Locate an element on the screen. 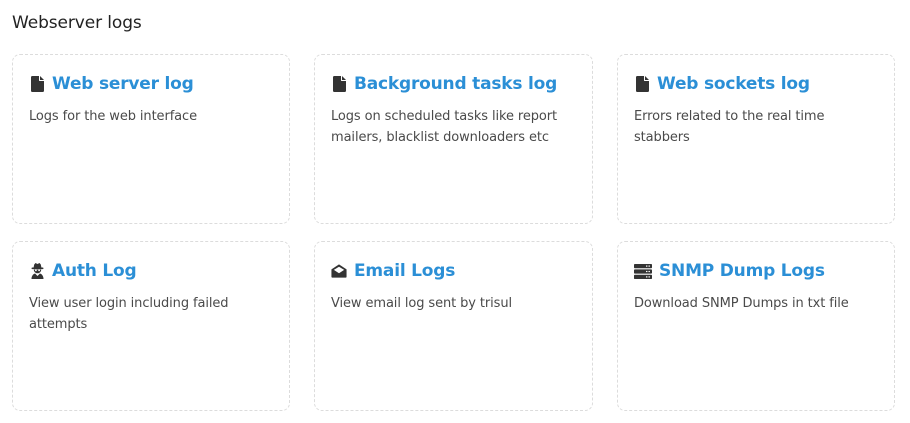  card-header: Web server log is located at coordinates (151, 84).